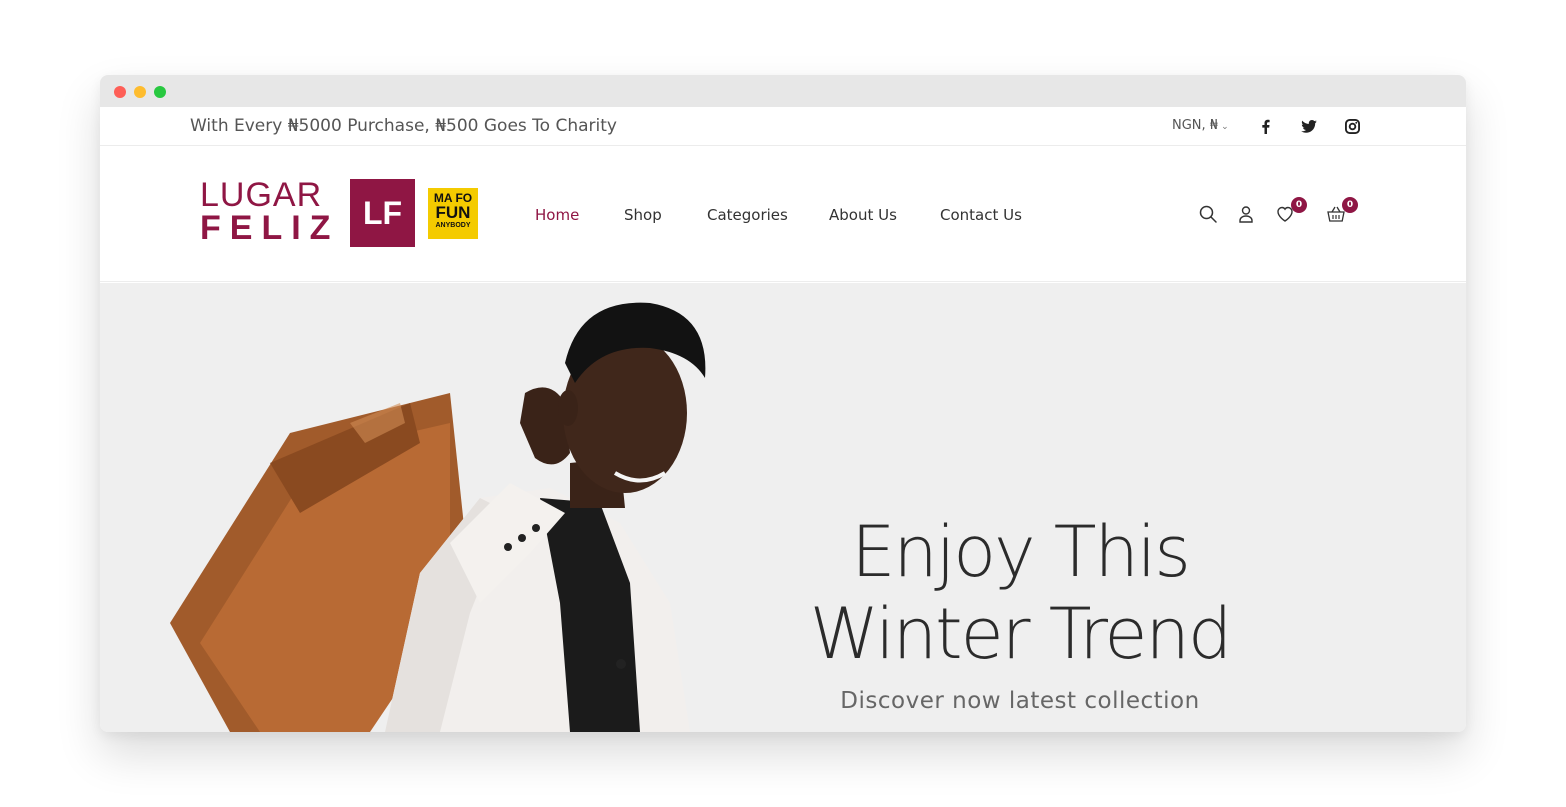 The image size is (1566, 807). What do you see at coordinates (140, 92) in the screenshot?
I see `minimize-window-button` at bounding box center [140, 92].